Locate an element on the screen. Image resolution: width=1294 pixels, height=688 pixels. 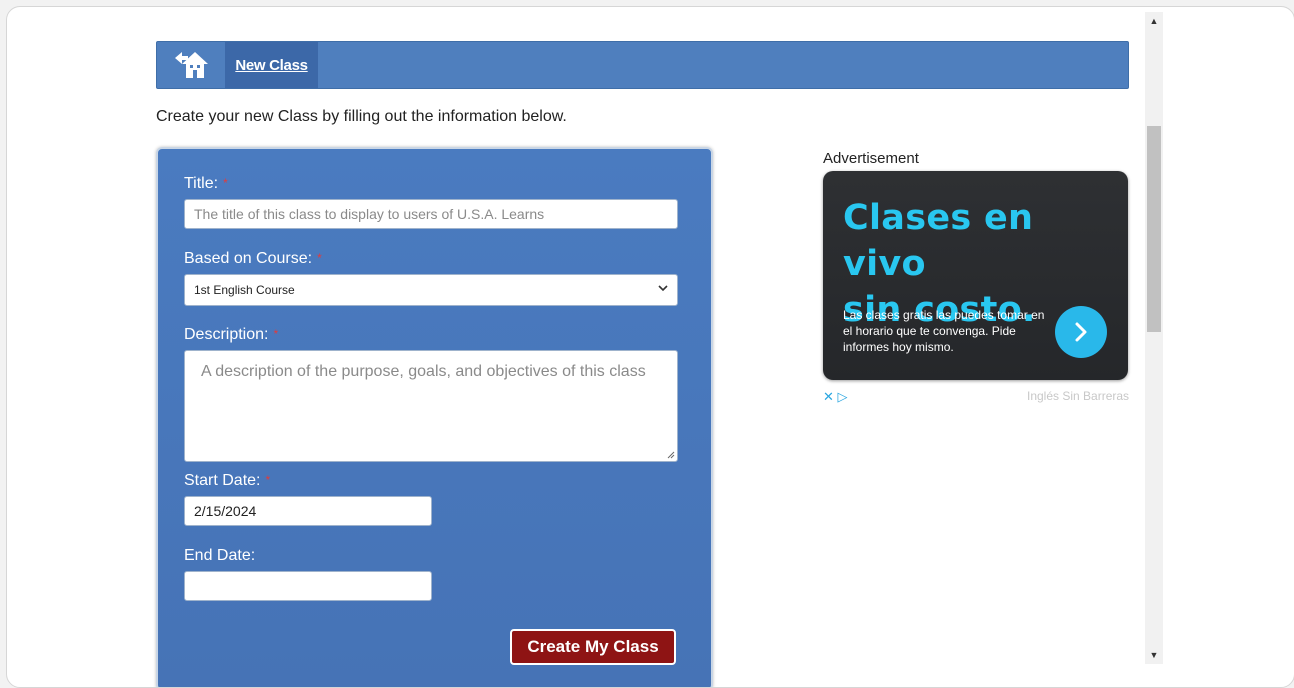
chevron-down-icon is located at coordinates (663, 289).